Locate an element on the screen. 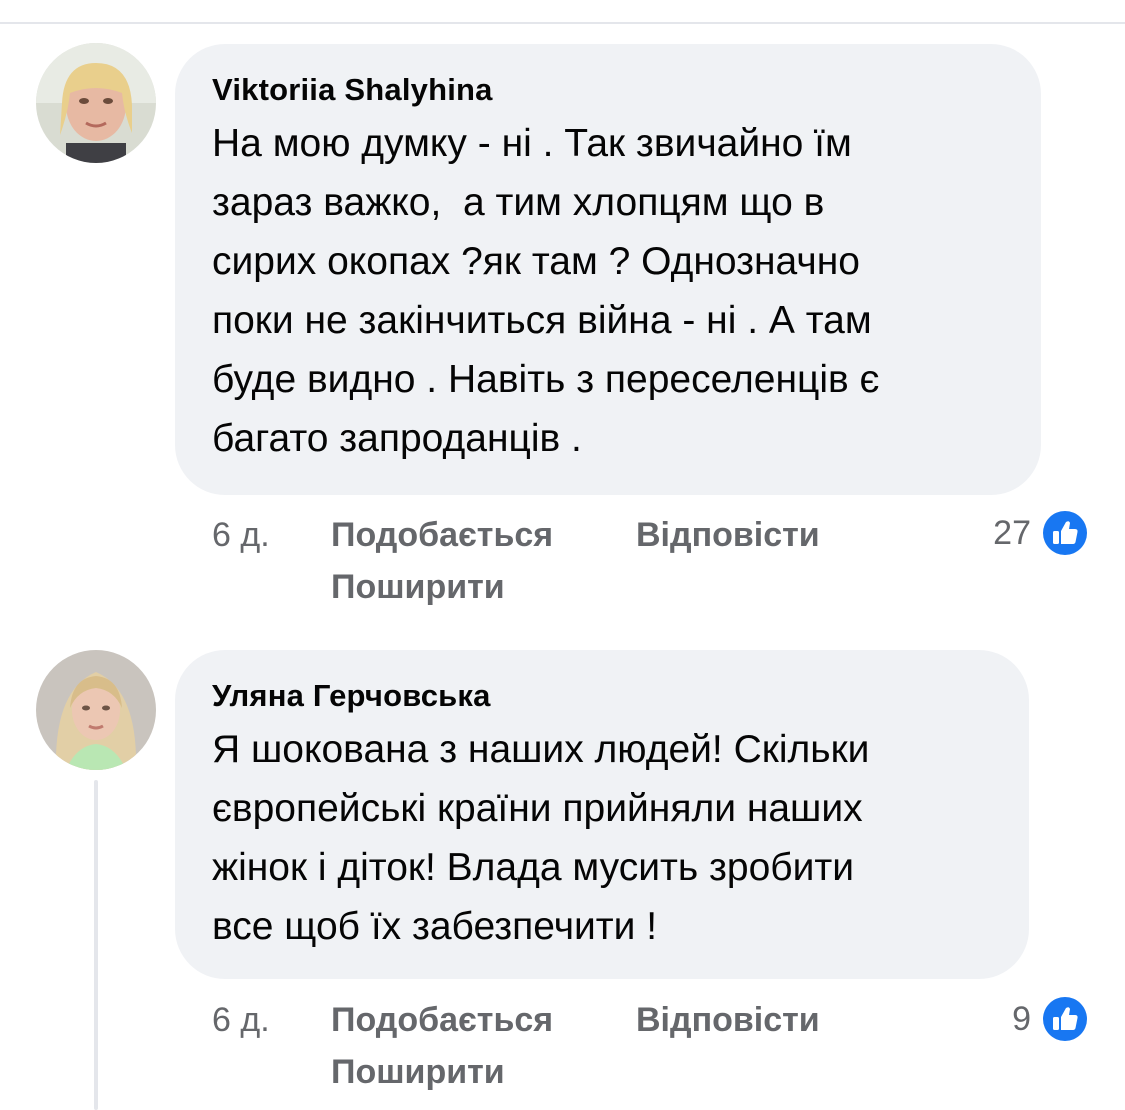 The width and height of the screenshot is (1125, 1110). reaction-count: 27 is located at coordinates (1012, 532).